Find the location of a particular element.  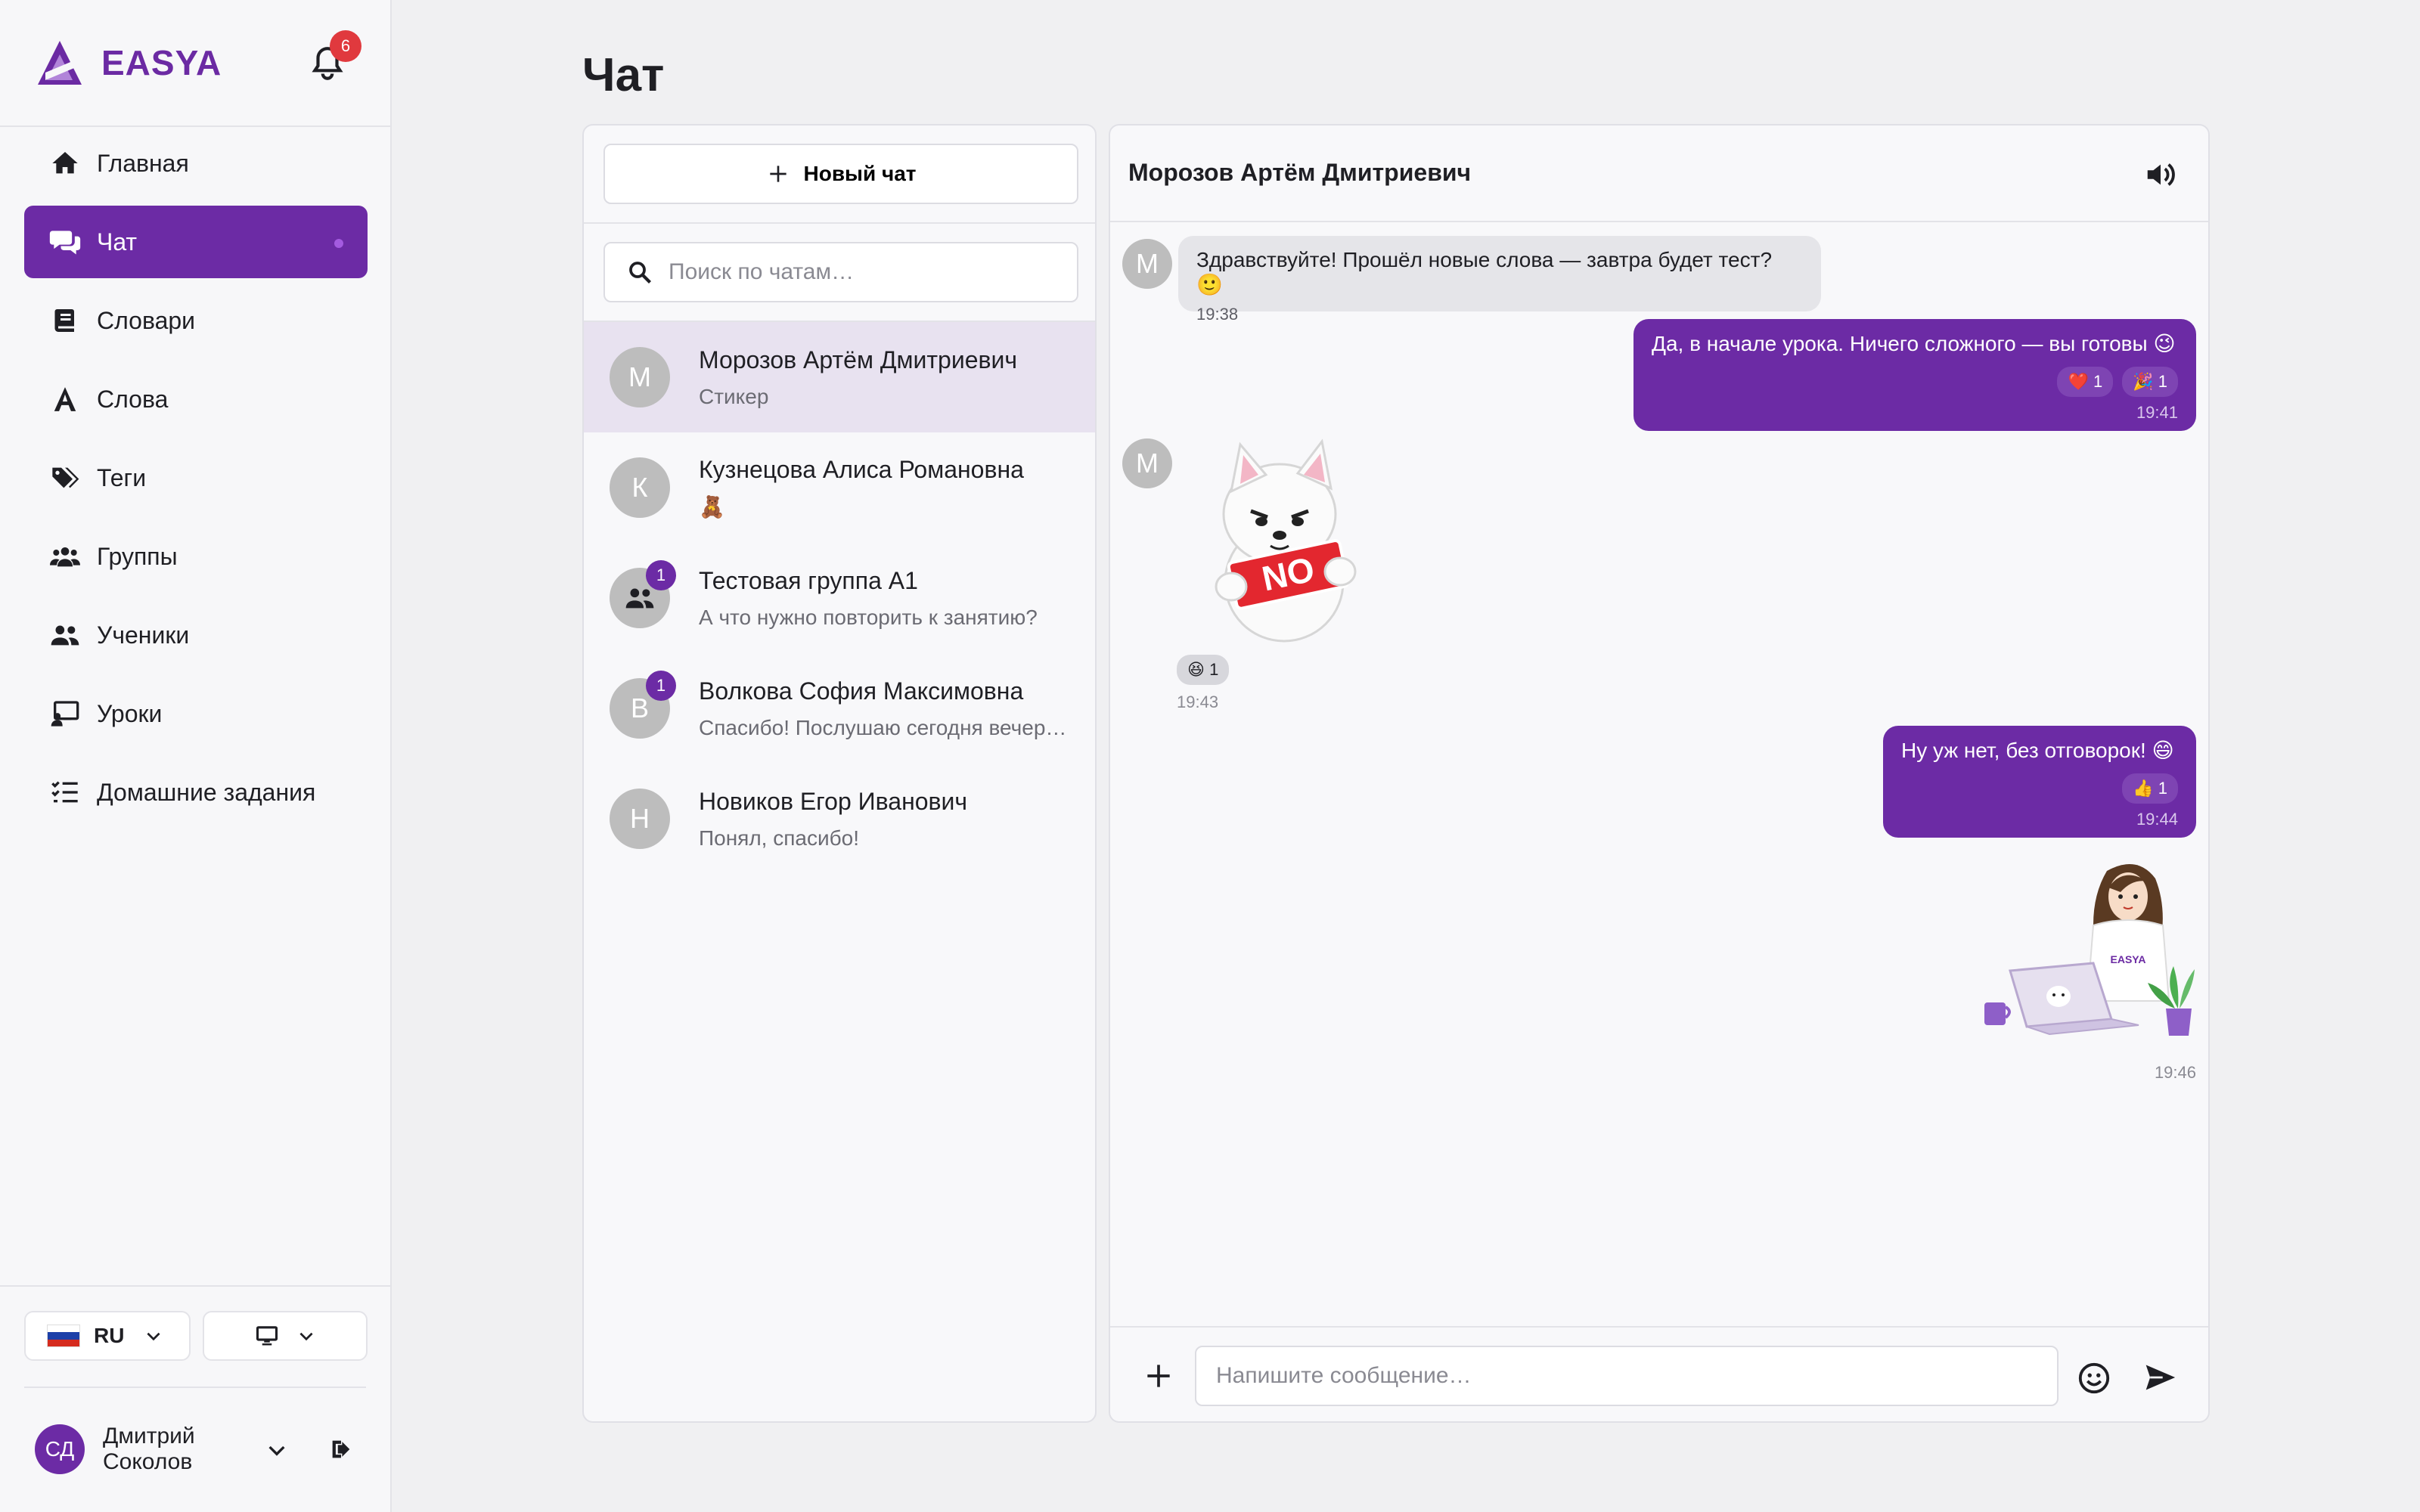

active-dot is located at coordinates (338, 243).